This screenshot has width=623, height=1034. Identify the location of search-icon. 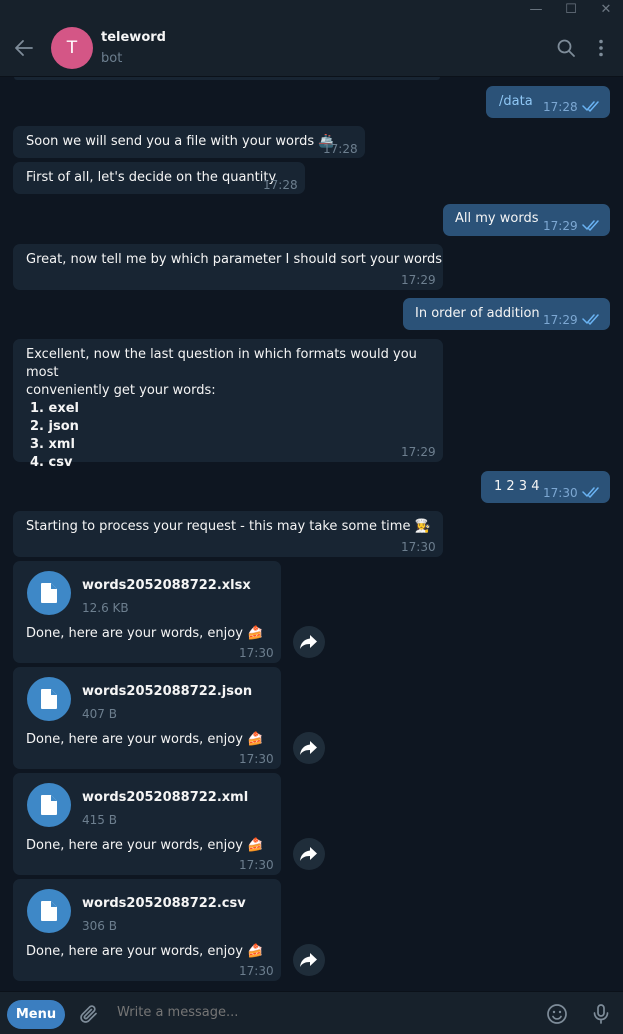
(566, 48).